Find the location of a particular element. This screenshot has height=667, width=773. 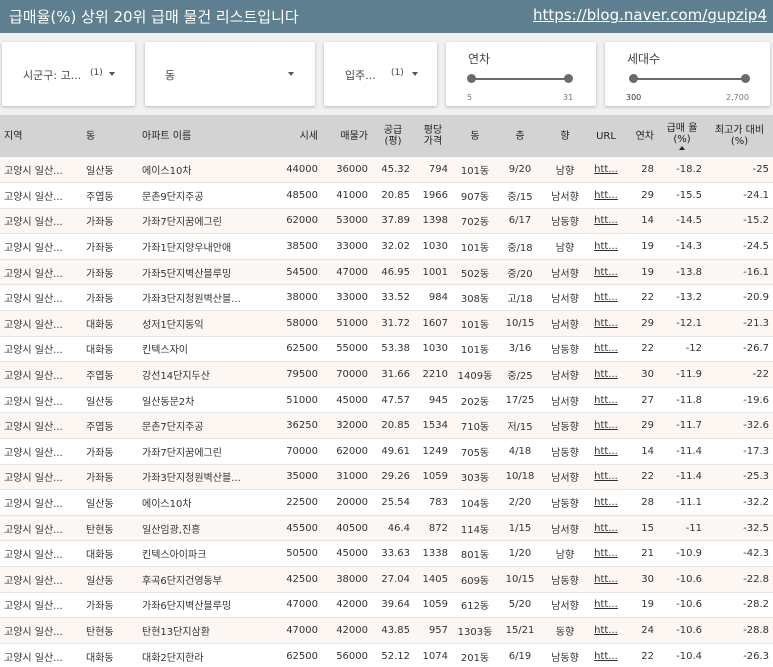

building-cell: 502동 is located at coordinates (475, 274).